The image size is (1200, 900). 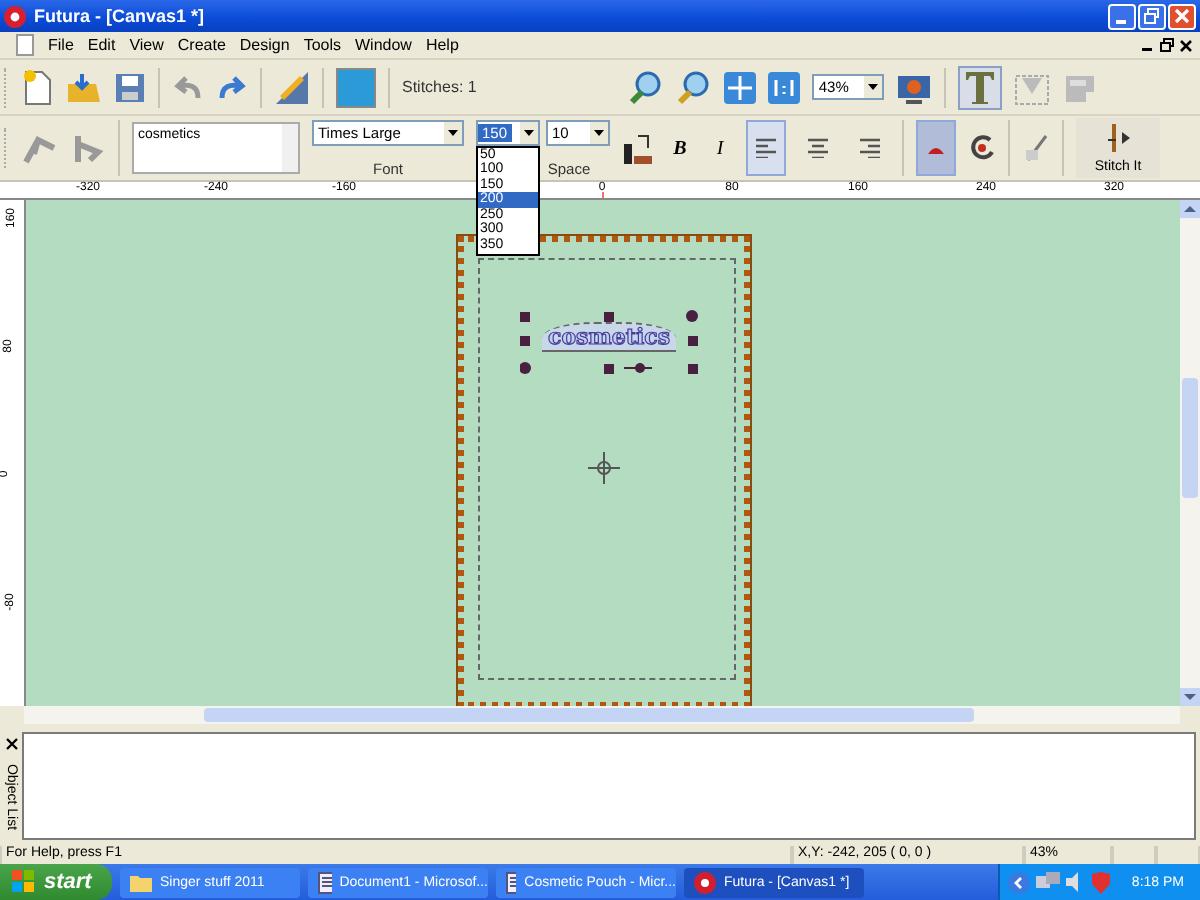 What do you see at coordinates (141, 882) in the screenshot?
I see `folder-icon` at bounding box center [141, 882].